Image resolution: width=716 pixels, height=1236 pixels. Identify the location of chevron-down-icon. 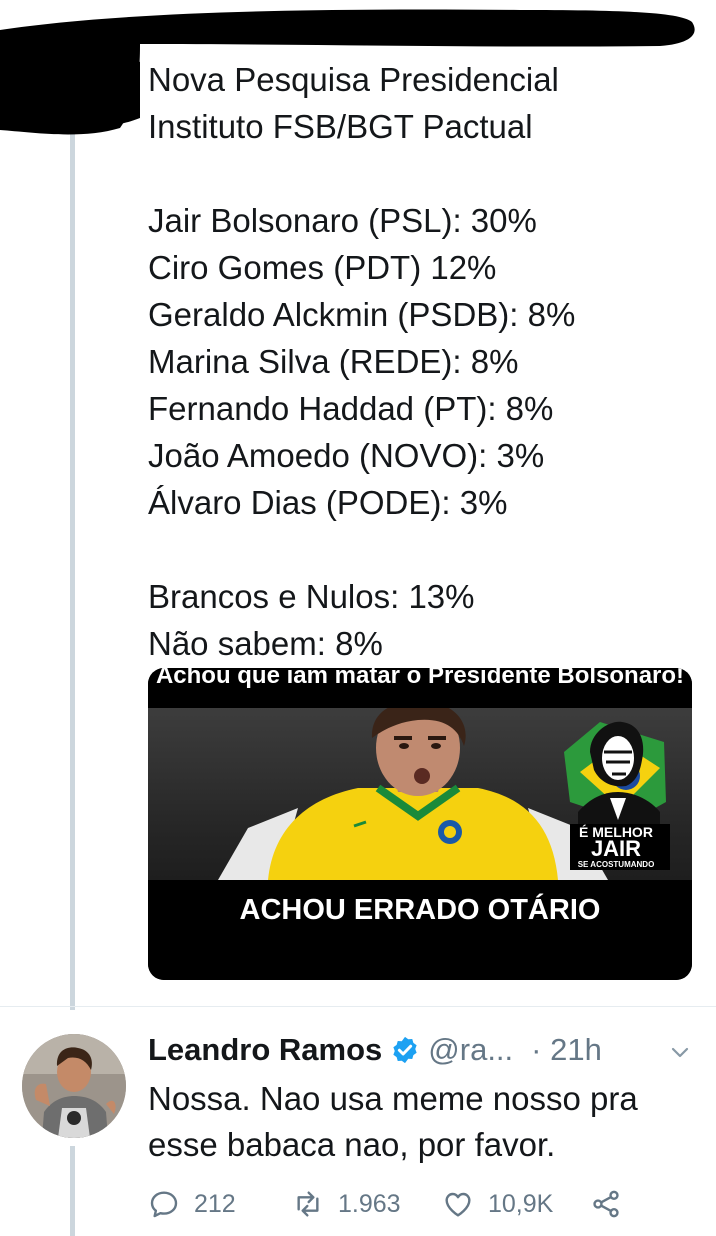
(680, 1052).